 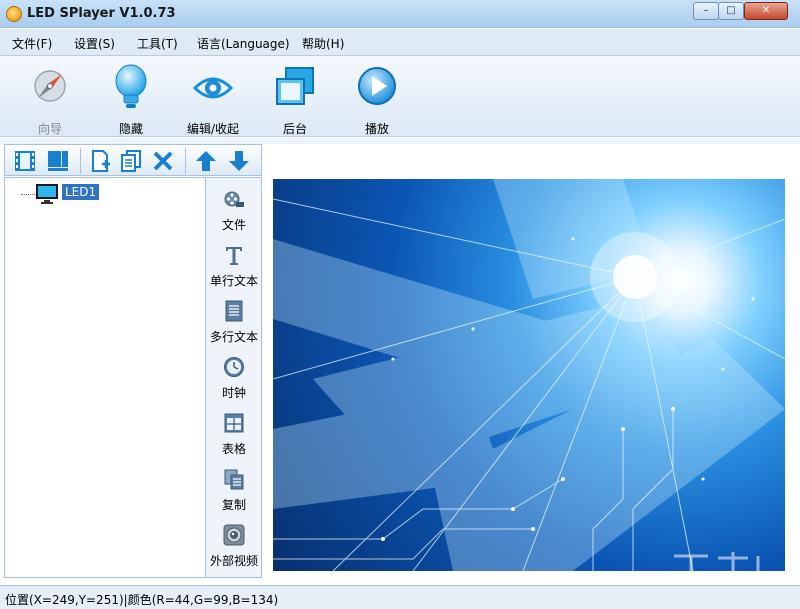 I want to click on copy-item-button: 复制, so click(x=234, y=493).